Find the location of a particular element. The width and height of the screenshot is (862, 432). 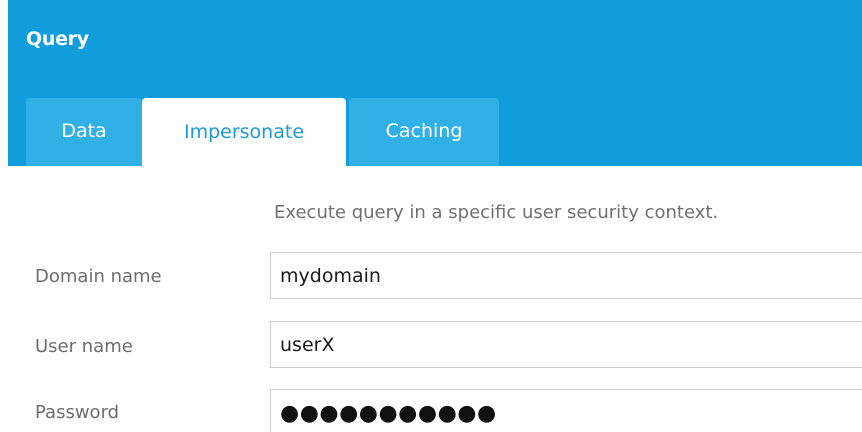

tab-impersonate-label: Impersonate is located at coordinates (244, 132).